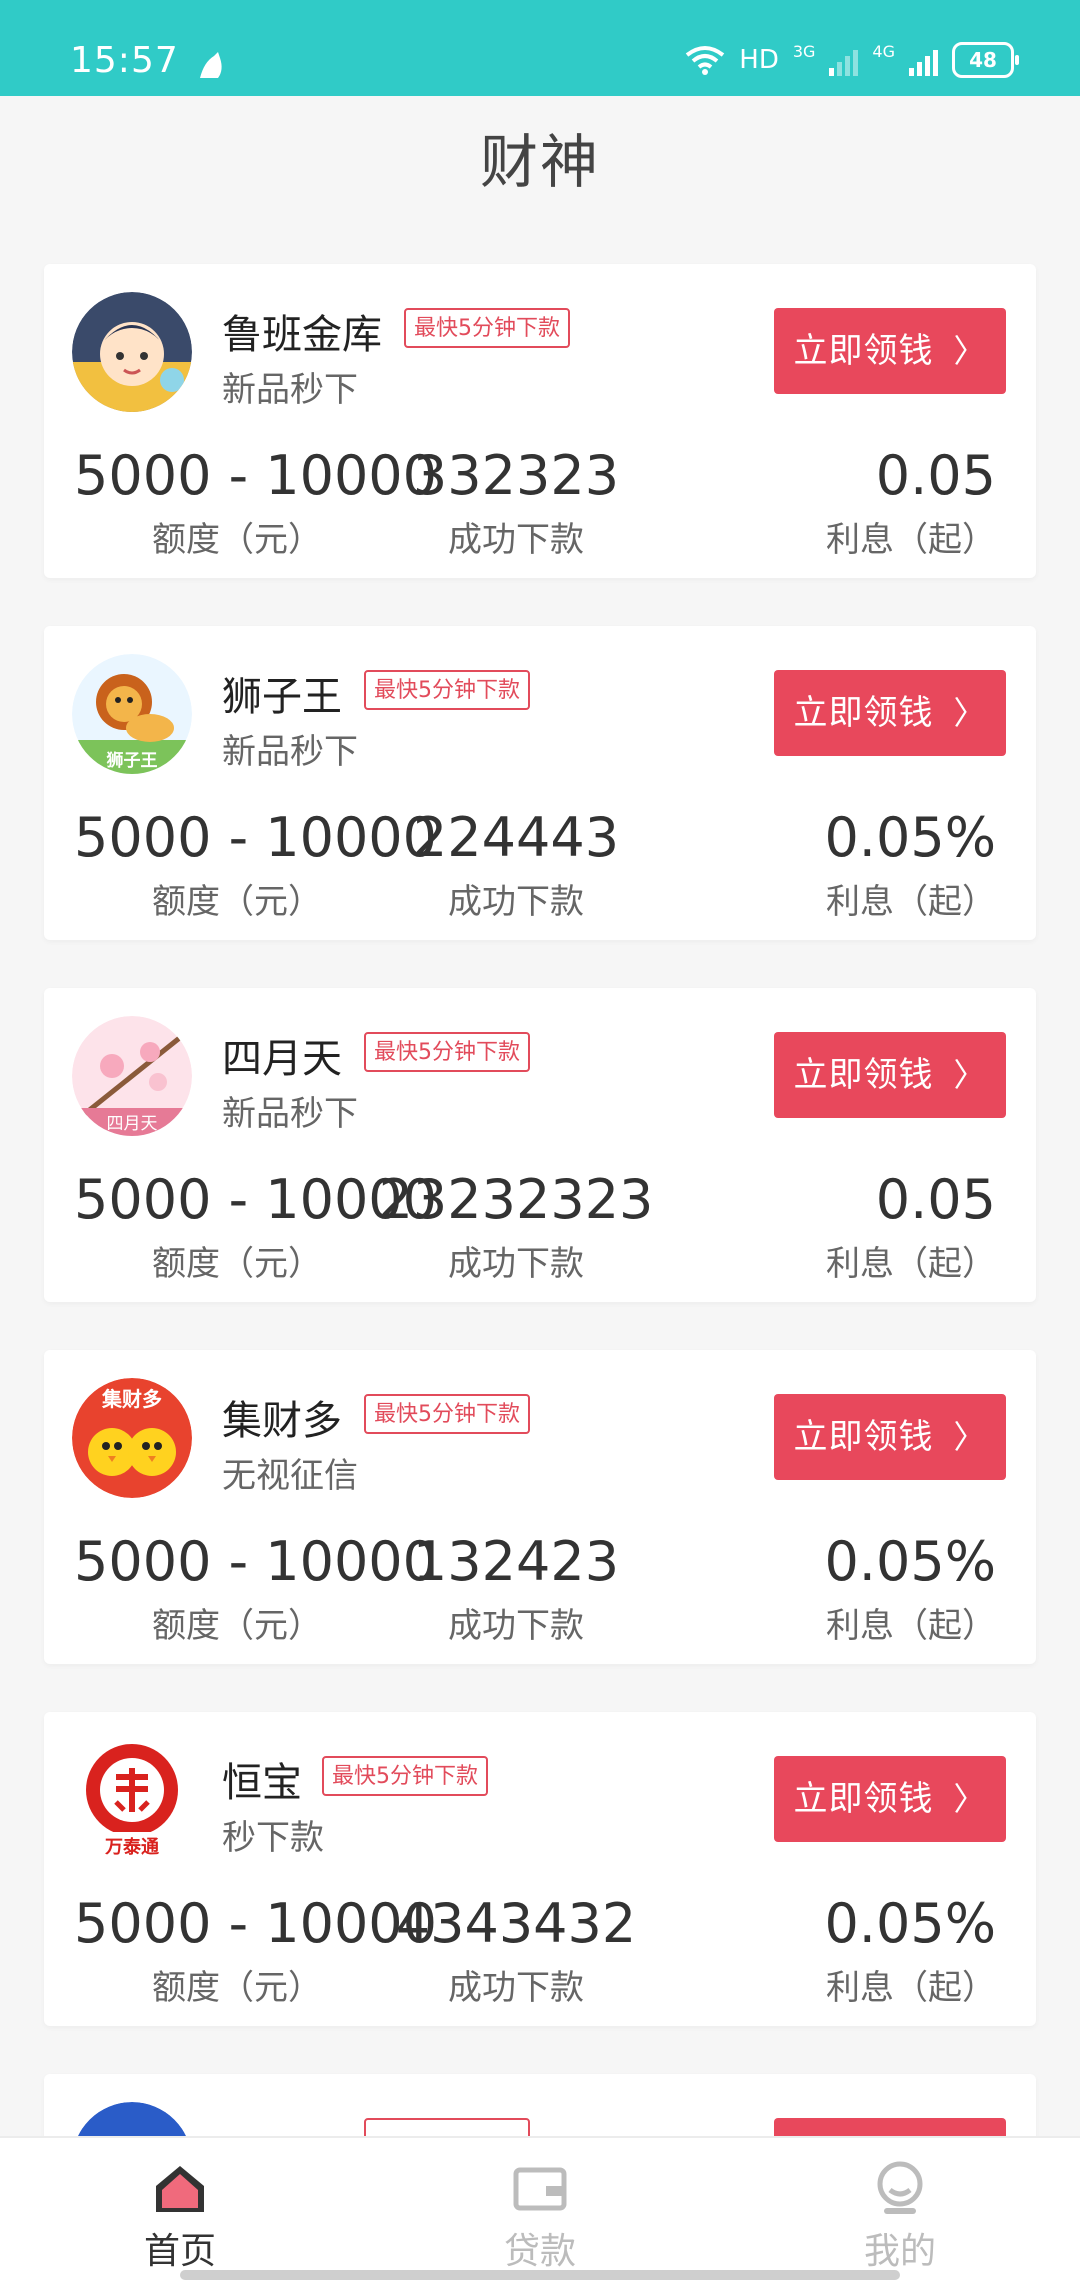 The height and width of the screenshot is (2282, 1080). What do you see at coordinates (900, 2187) in the screenshot?
I see `profile-icon` at bounding box center [900, 2187].